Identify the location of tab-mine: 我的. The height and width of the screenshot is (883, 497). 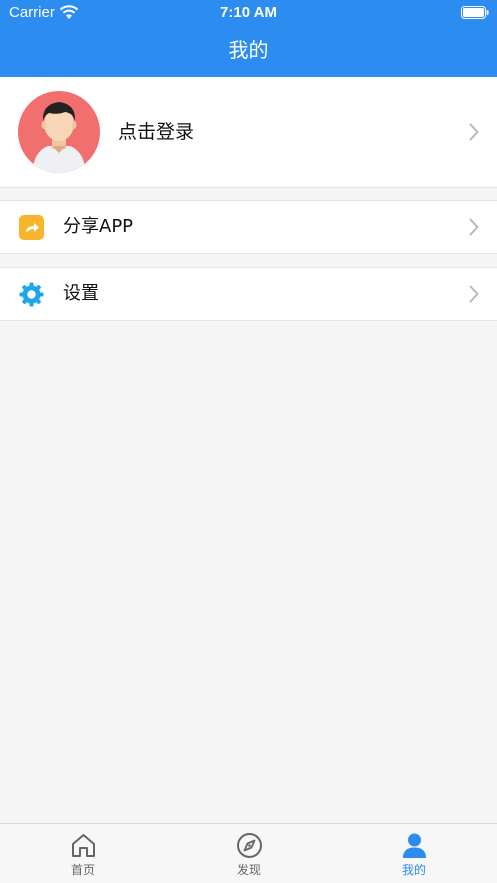
(414, 853).